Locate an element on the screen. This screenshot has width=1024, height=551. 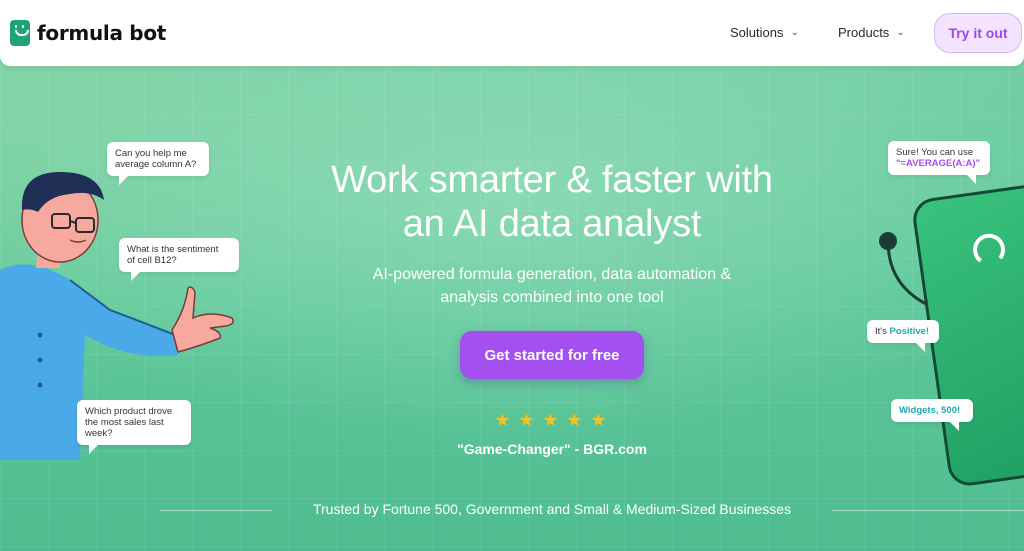
chat-bubble-formula-answer: Sure! You can use "=AVERAGE(A:A)" is located at coordinates (939, 162).